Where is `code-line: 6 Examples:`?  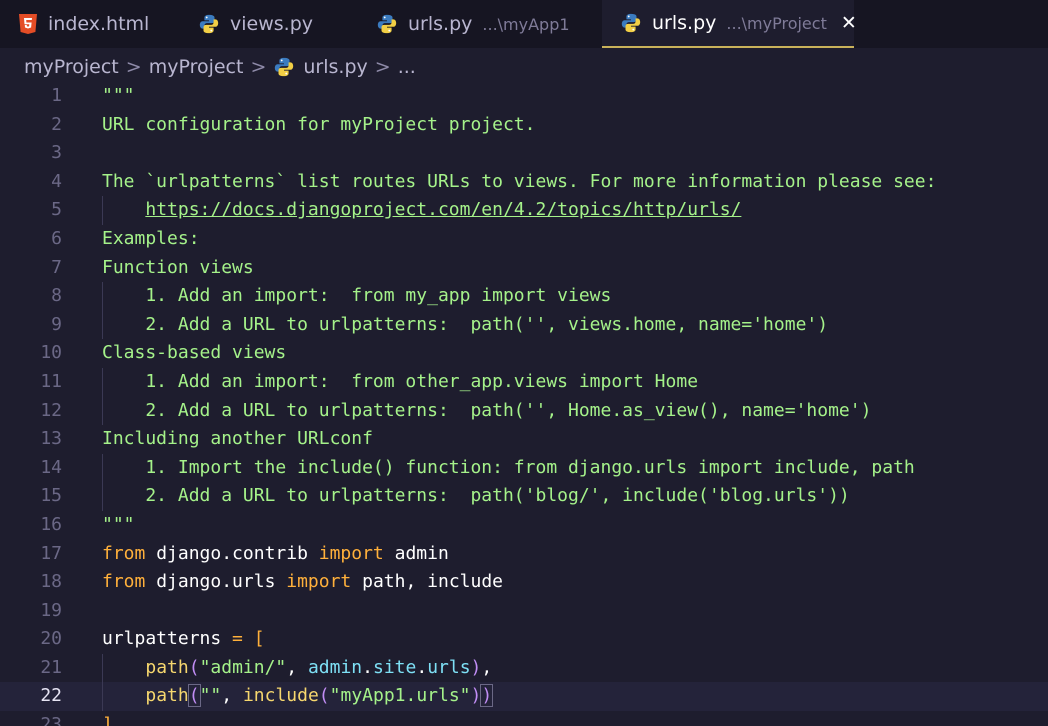 code-line: 6 Examples: is located at coordinates (524, 239).